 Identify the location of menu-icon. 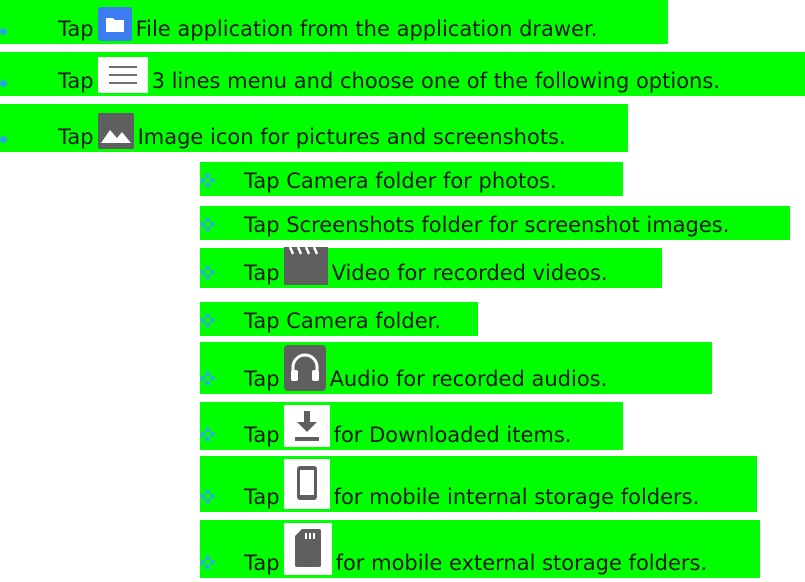
(122, 75).